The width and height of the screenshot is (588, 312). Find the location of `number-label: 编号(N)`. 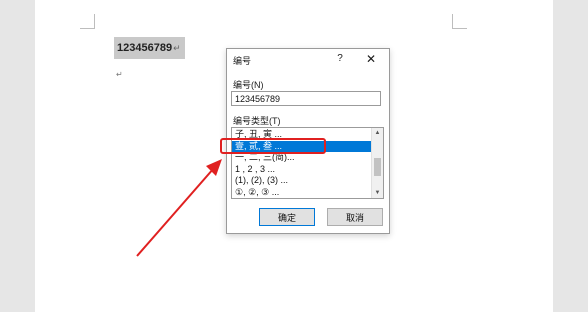

number-label: 编号(N) is located at coordinates (248, 85).